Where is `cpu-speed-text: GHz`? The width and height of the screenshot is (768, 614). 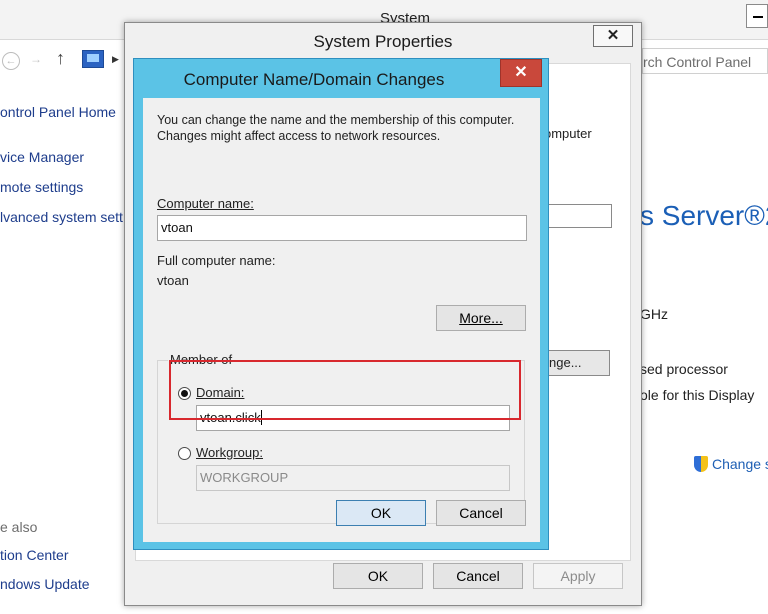 cpu-speed-text: GHz is located at coordinates (654, 314).